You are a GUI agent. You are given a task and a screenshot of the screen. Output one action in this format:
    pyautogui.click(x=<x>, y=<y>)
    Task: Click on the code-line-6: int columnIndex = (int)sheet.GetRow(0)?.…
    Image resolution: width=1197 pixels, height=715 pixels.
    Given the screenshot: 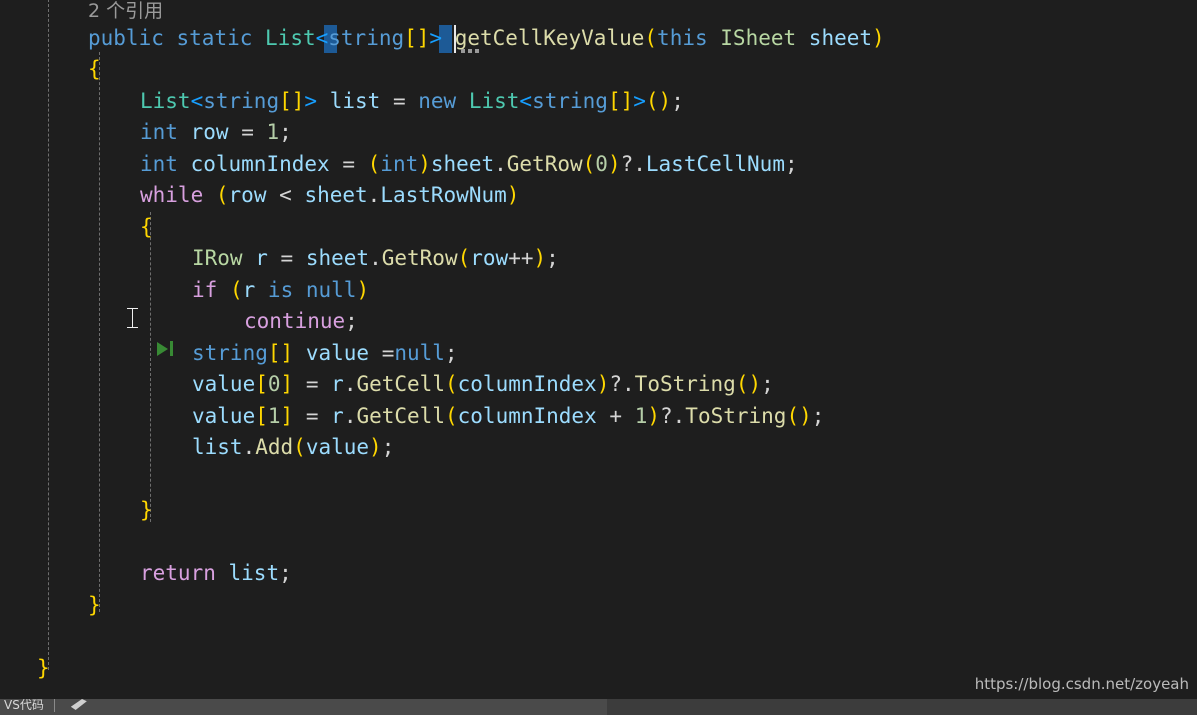 What is the action you would take?
    pyautogui.click(x=469, y=164)
    